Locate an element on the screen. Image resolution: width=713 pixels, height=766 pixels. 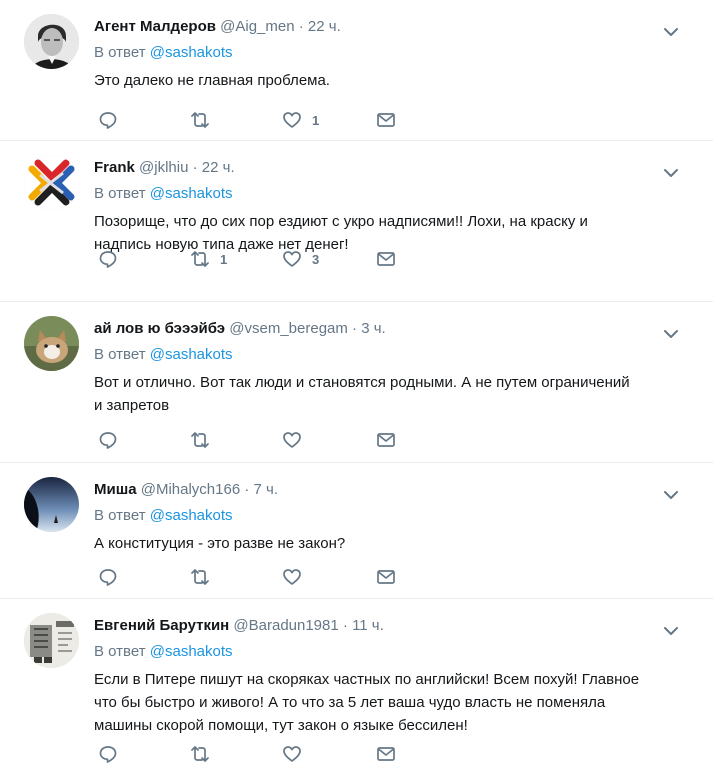
robot-figure-icon is located at coordinates (51, 640).